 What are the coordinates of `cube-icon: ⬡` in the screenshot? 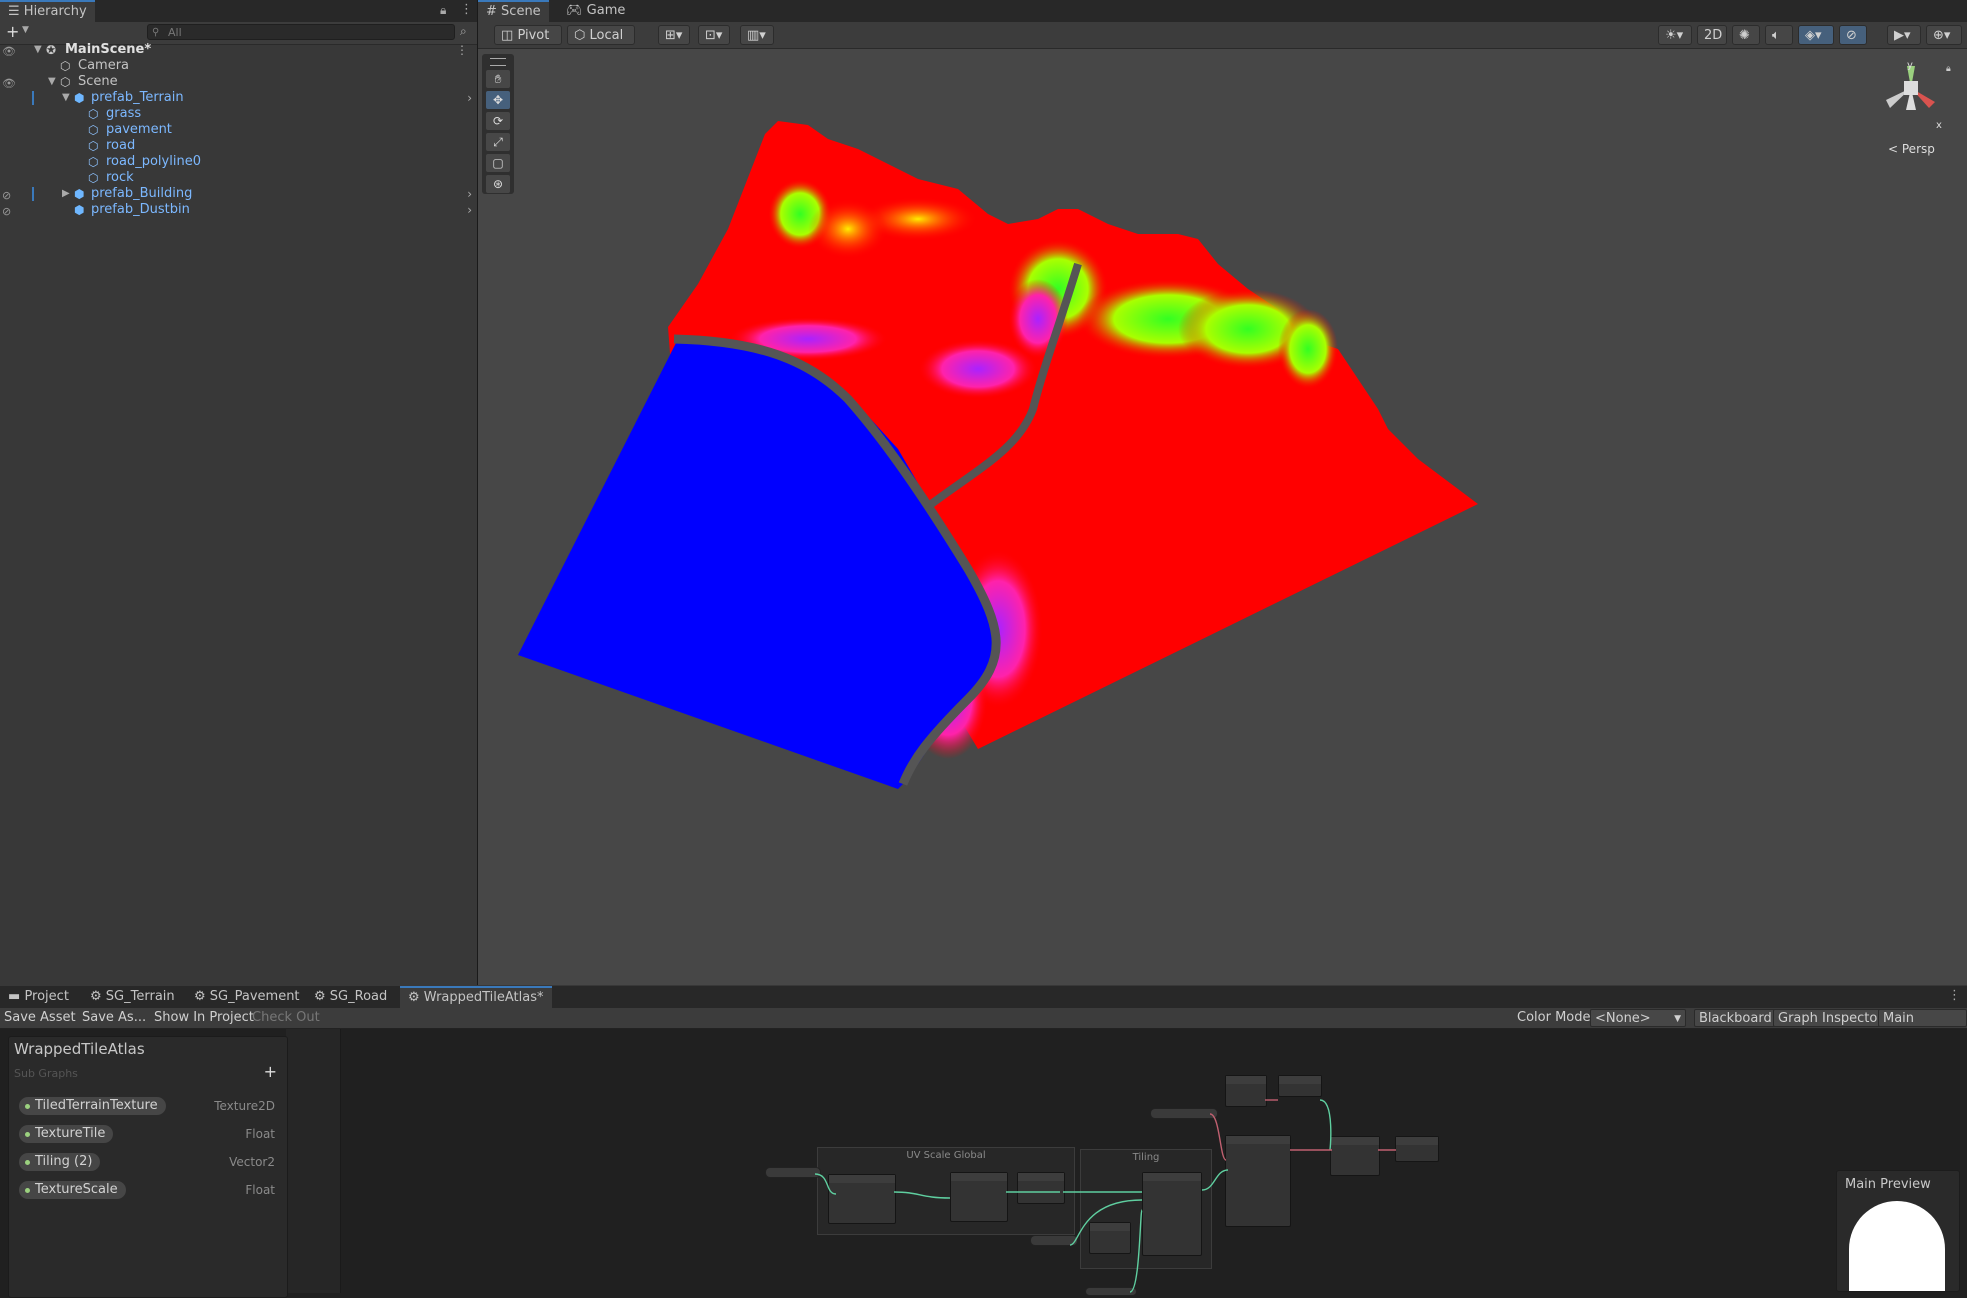 It's located at (580, 35).